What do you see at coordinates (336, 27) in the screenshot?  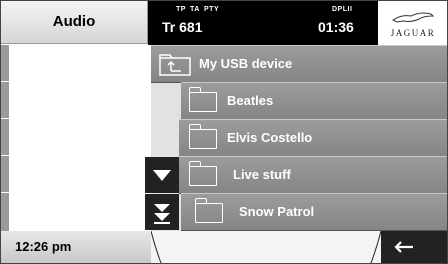 I see `playback-time: 01:36` at bounding box center [336, 27].